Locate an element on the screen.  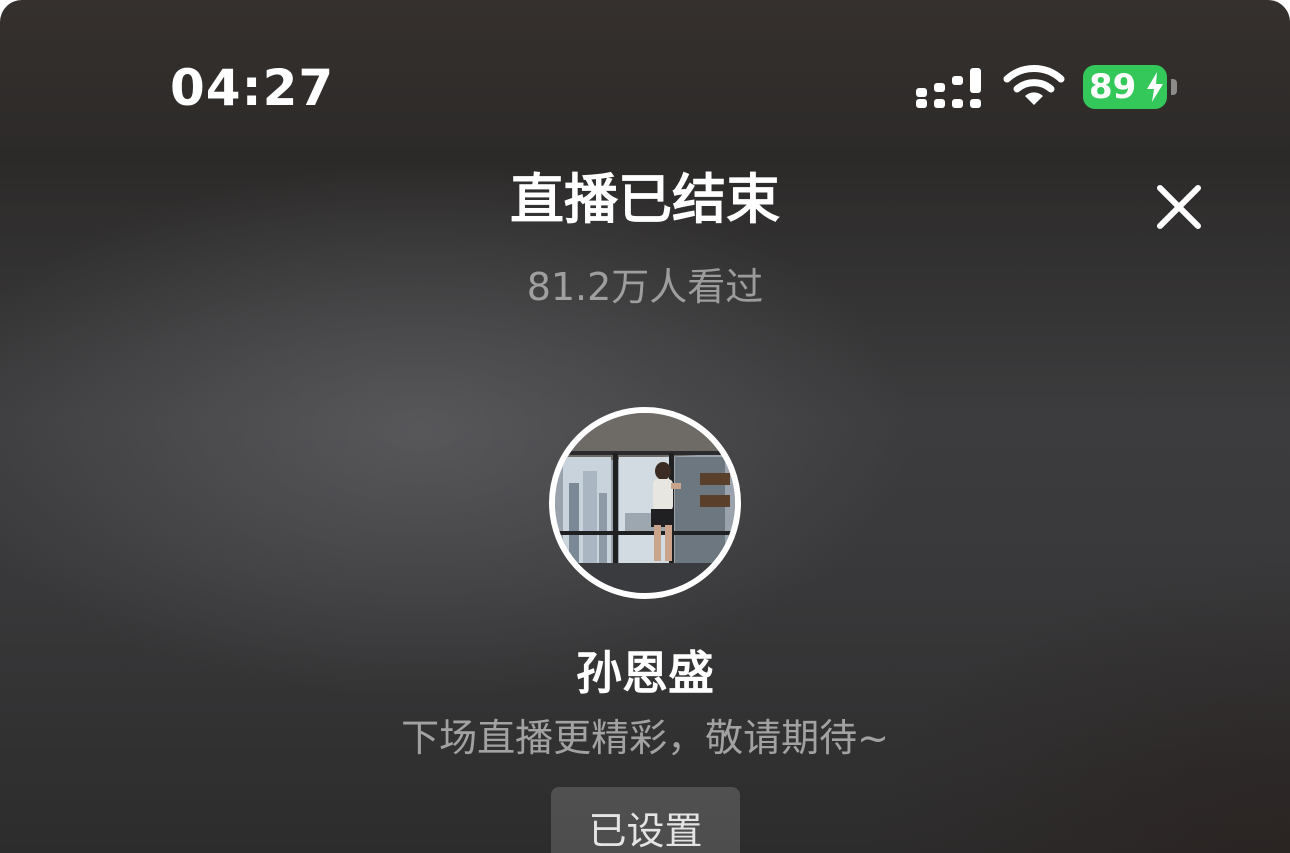
battery-level: 89 is located at coordinates (1113, 87).